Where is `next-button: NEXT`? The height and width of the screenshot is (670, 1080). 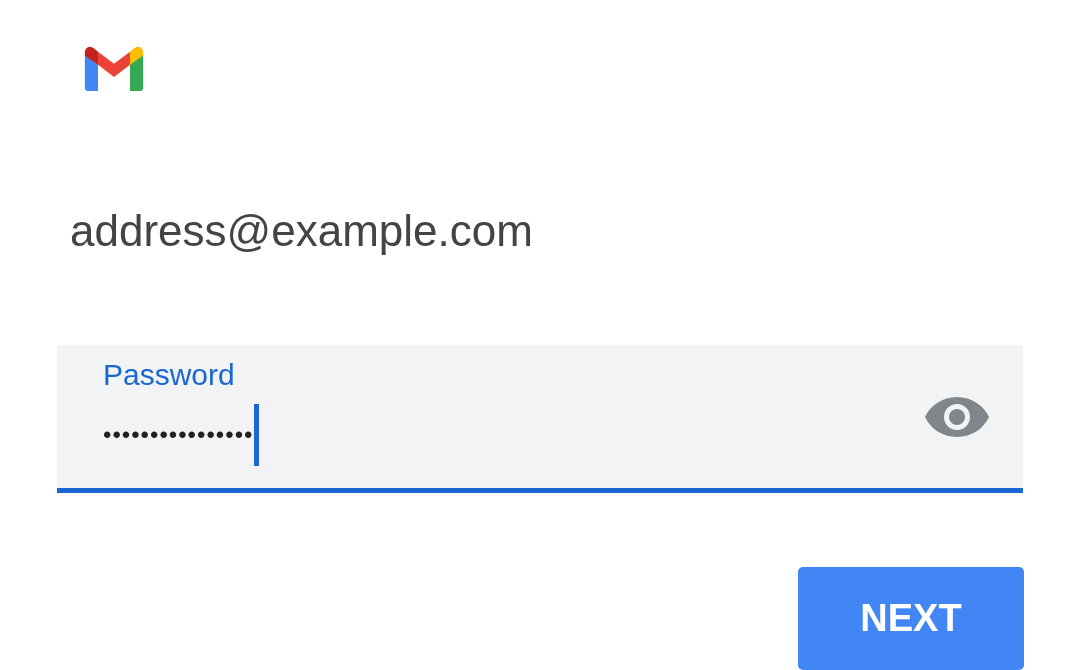 next-button: NEXT is located at coordinates (911, 618).